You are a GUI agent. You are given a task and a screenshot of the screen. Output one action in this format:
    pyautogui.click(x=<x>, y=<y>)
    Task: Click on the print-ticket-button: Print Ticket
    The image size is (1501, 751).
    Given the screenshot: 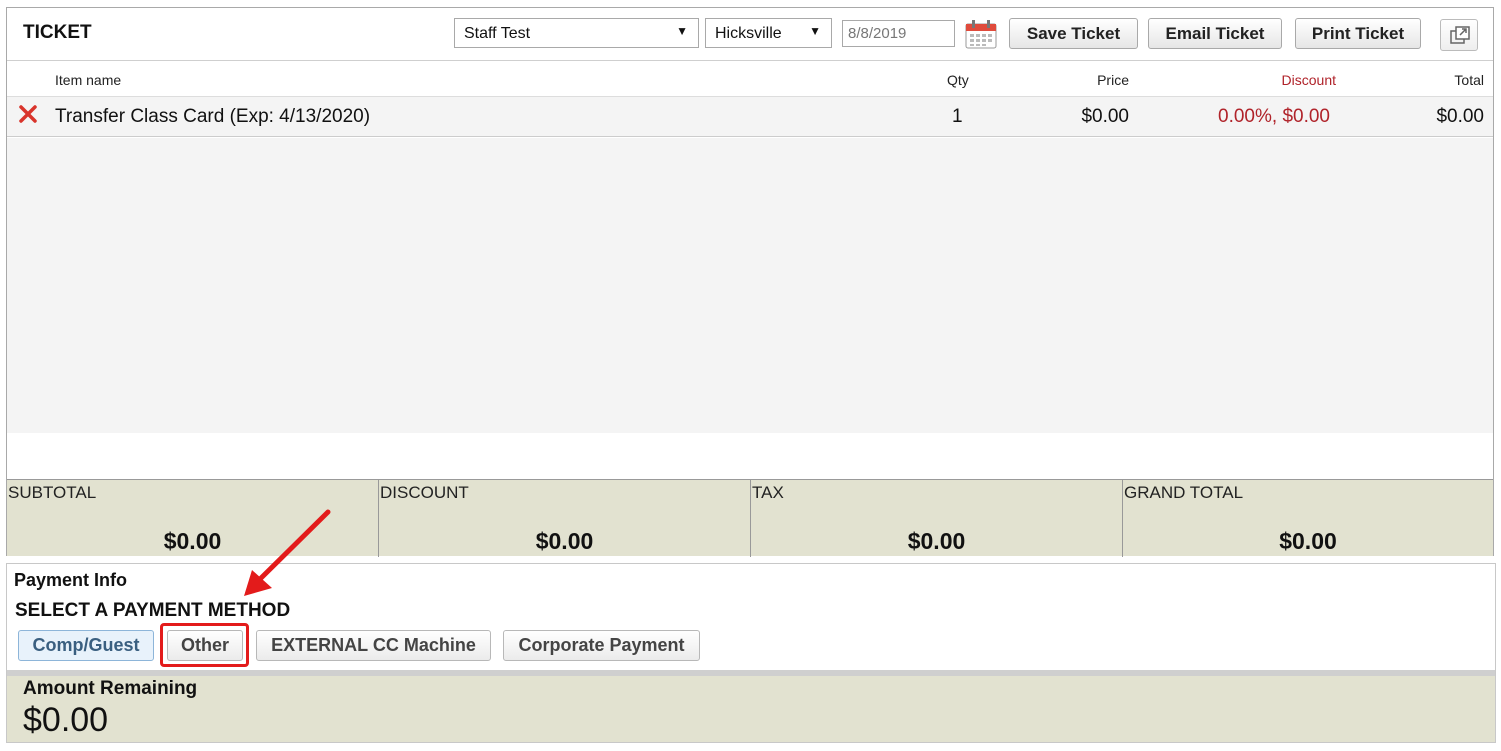 What is the action you would take?
    pyautogui.click(x=1358, y=33)
    